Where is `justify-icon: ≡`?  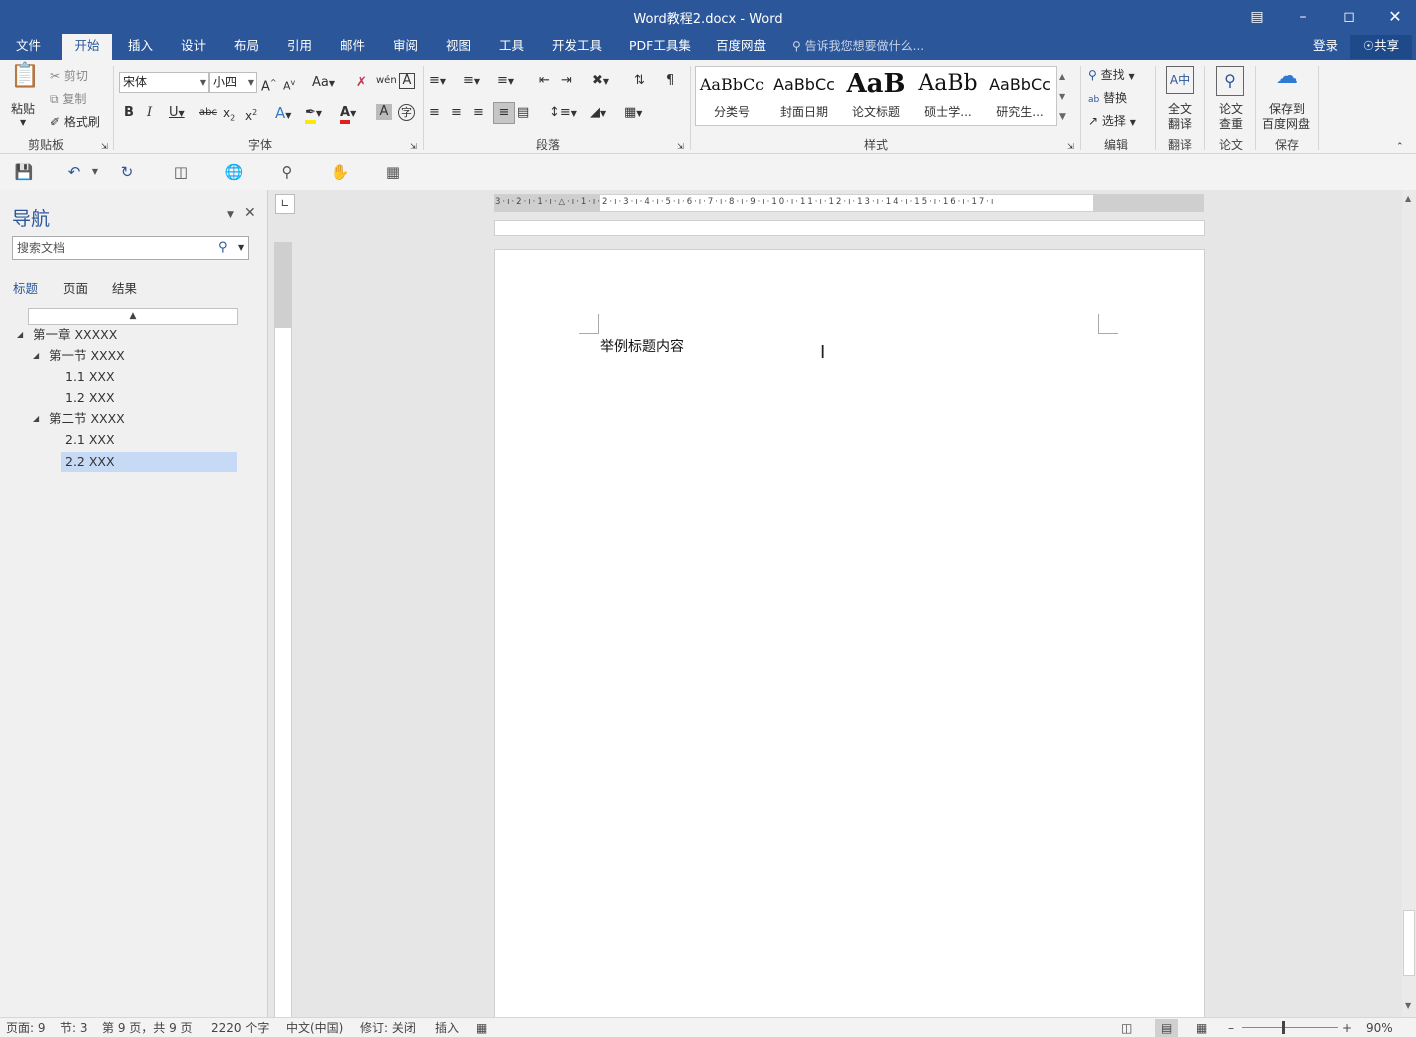 justify-icon: ≡ is located at coordinates (504, 113).